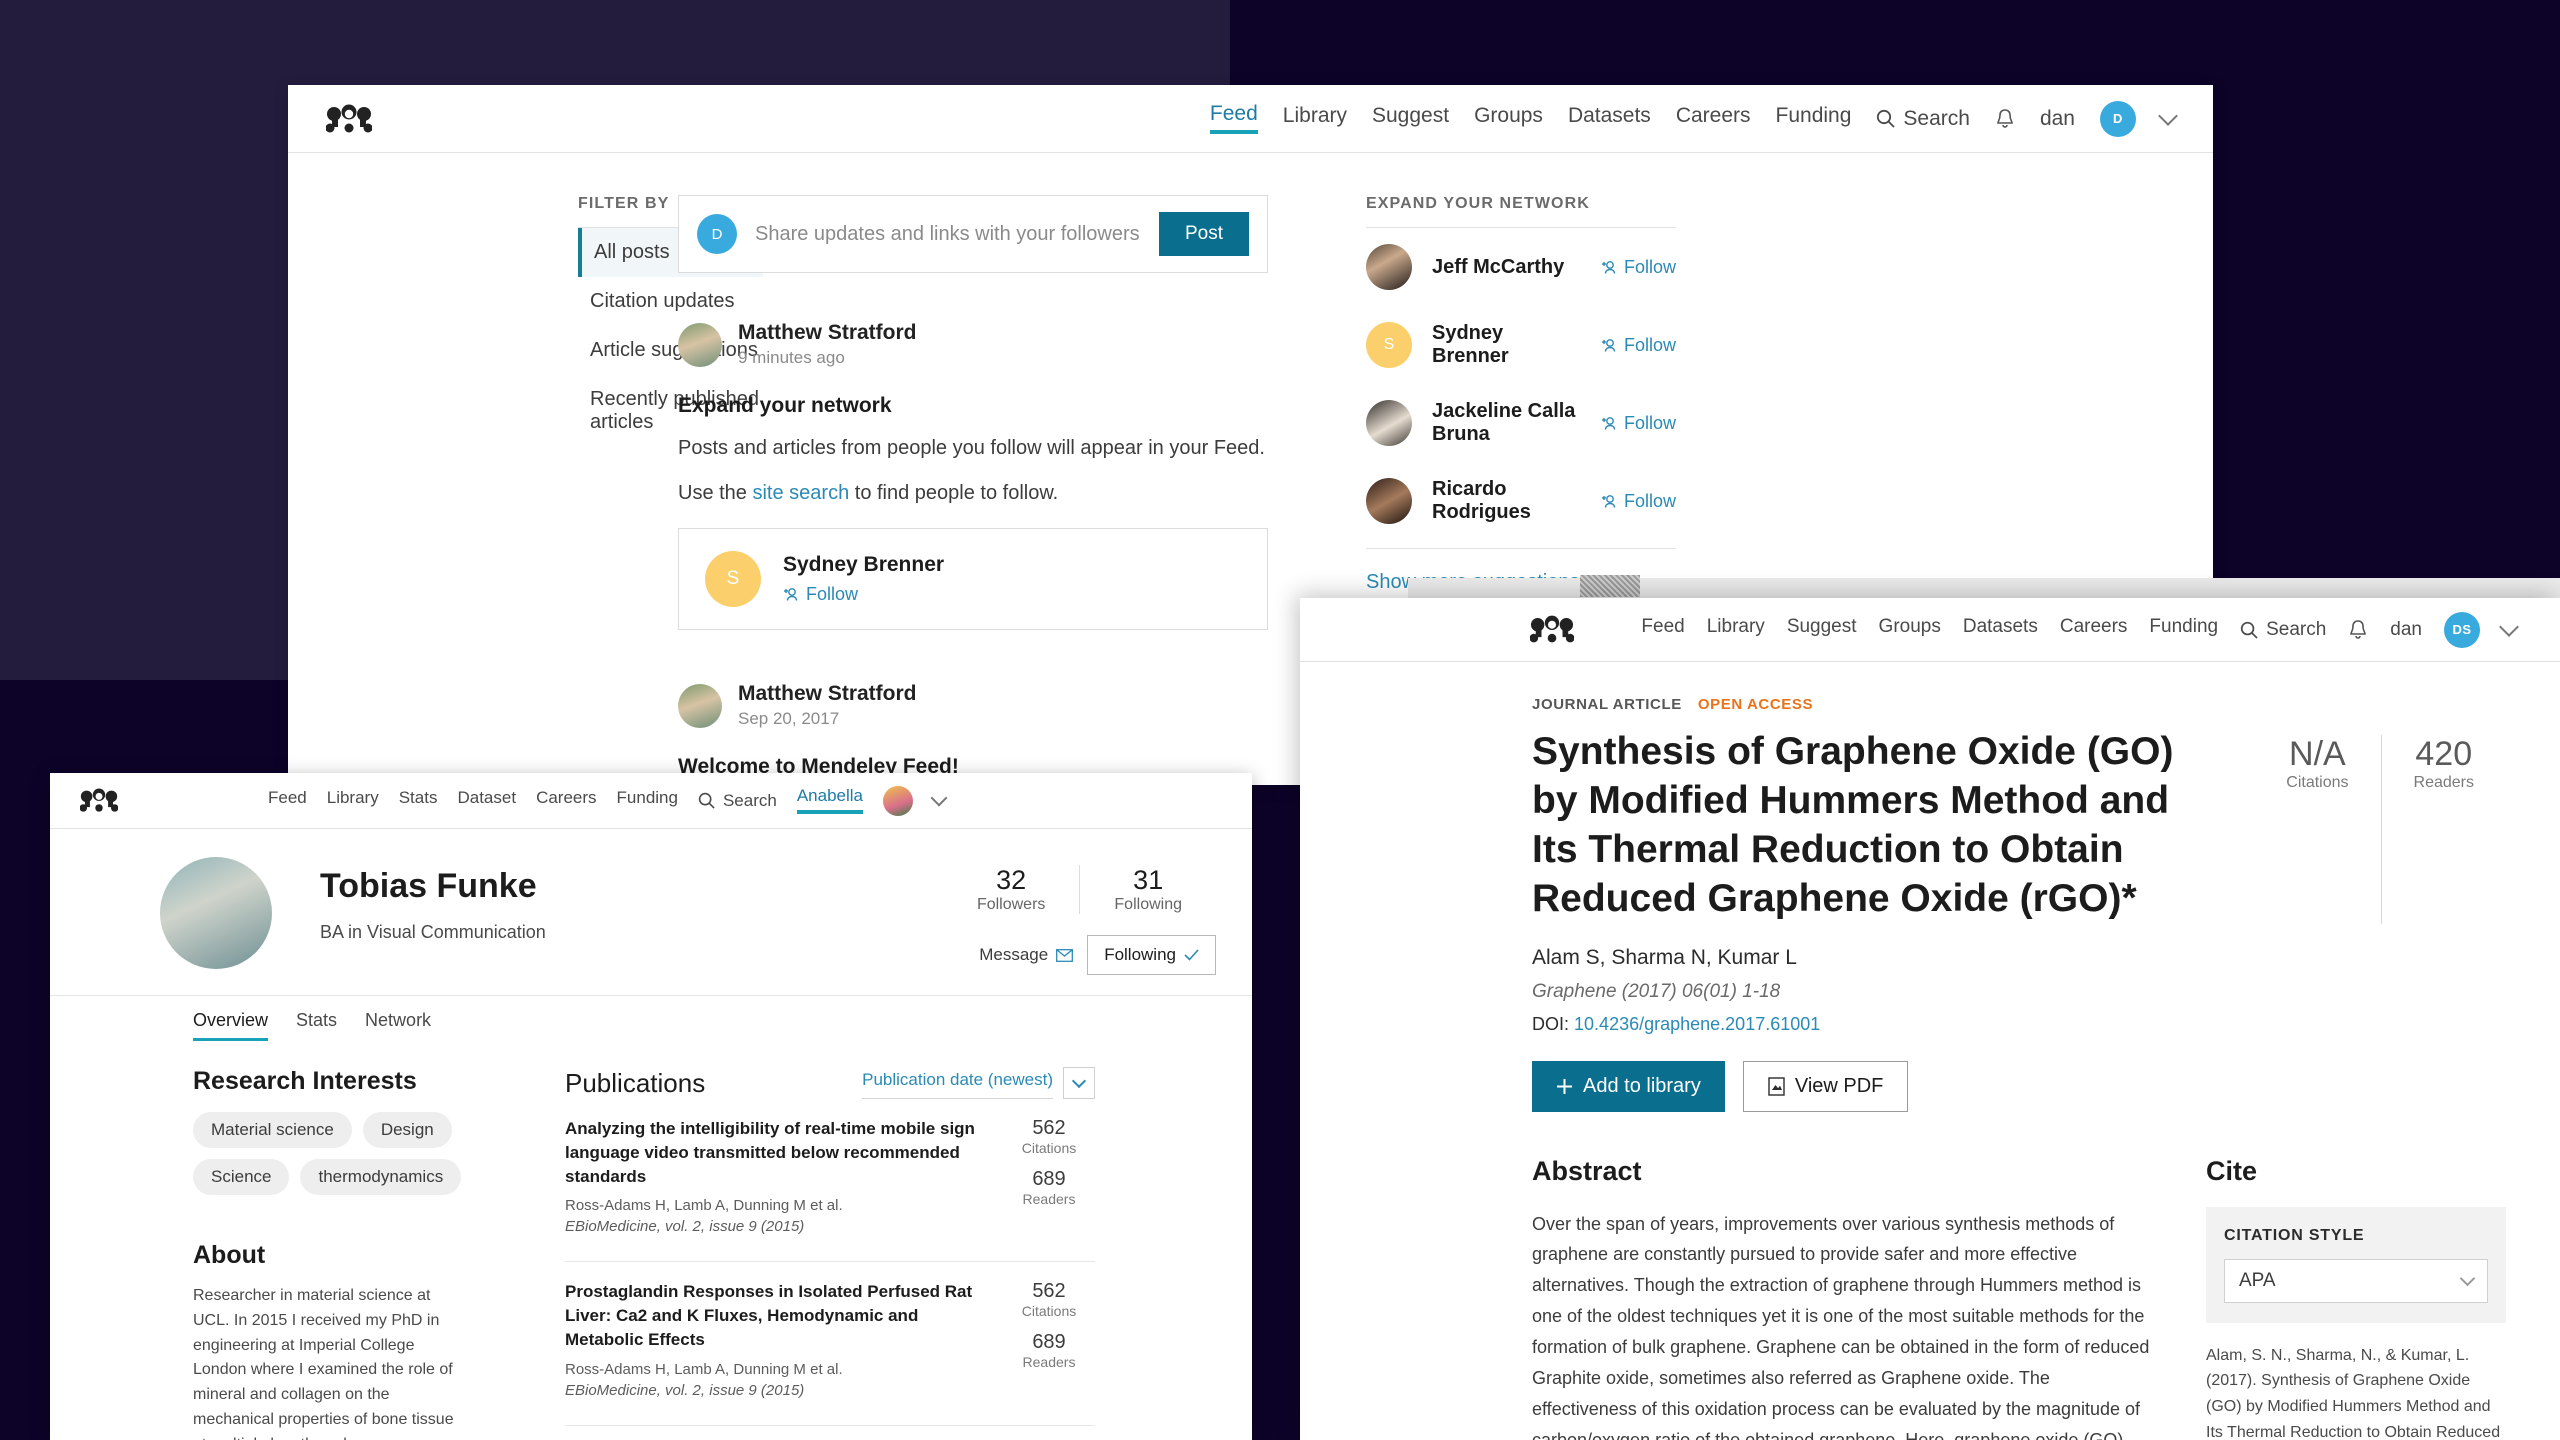  What do you see at coordinates (1049, 1291) in the screenshot?
I see `citations-count: 562` at bounding box center [1049, 1291].